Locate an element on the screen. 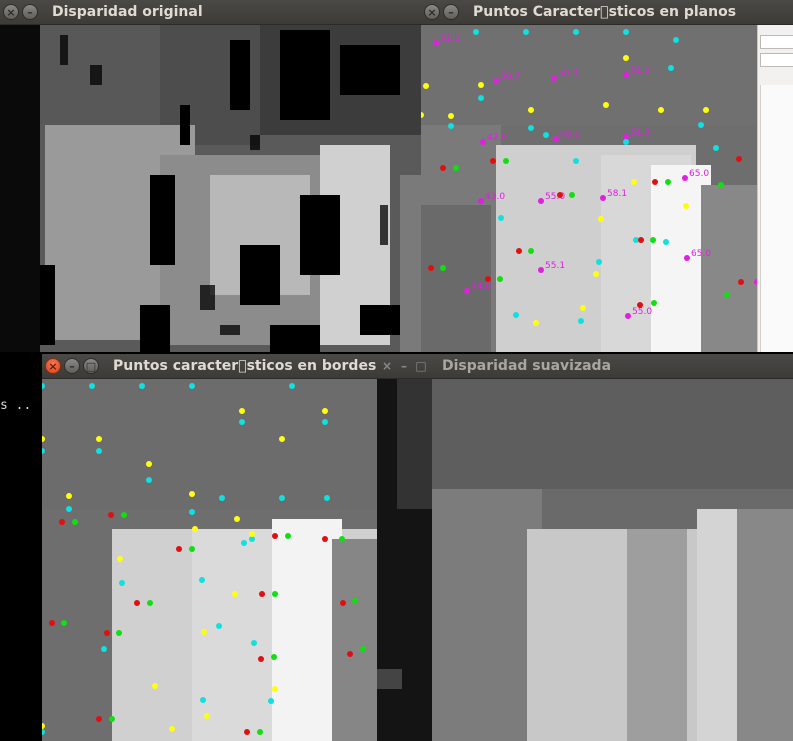 The height and width of the screenshot is (741, 793). depth-label: 42.0 is located at coordinates (497, 138).